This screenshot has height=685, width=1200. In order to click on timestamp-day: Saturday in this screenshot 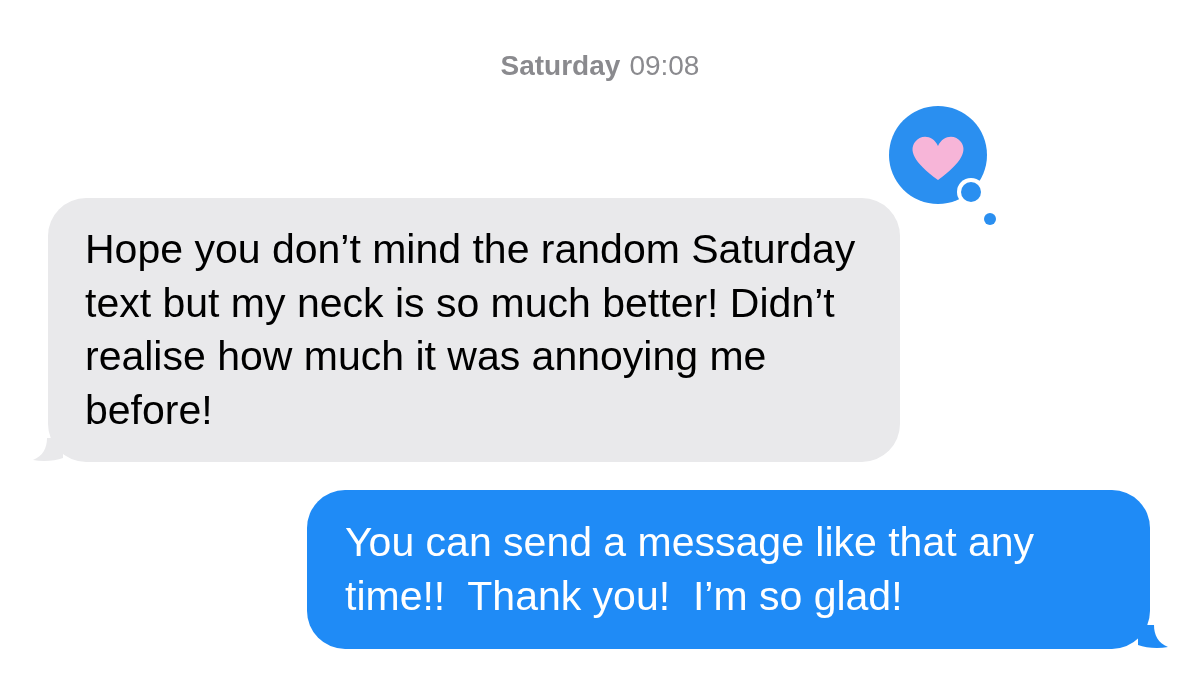, I will do `click(560, 66)`.